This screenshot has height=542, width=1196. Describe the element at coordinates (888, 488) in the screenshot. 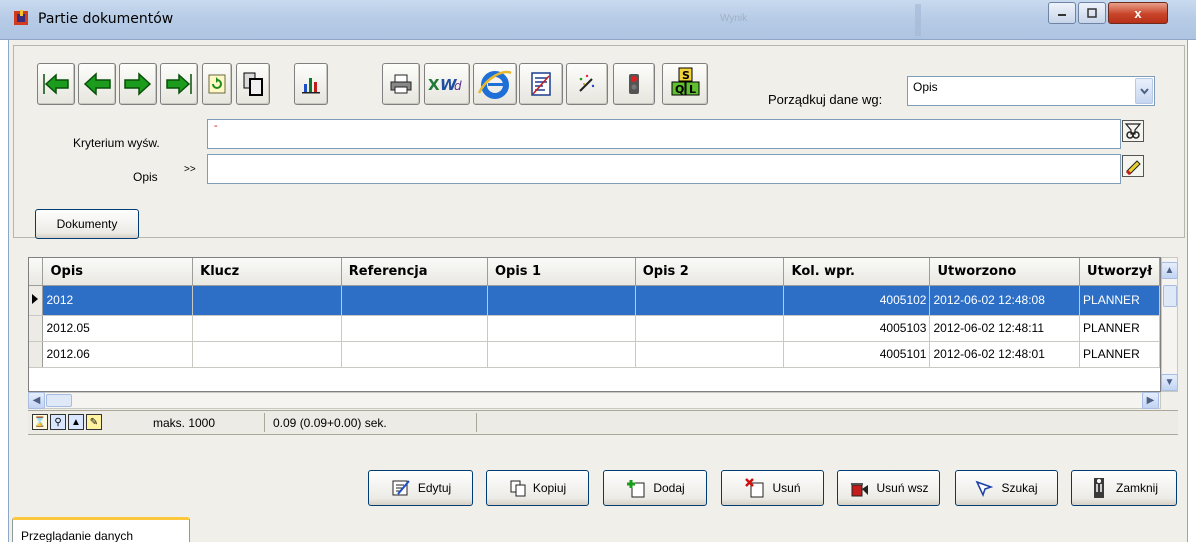

I see `delete-all-button: Usuń wsz` at that location.